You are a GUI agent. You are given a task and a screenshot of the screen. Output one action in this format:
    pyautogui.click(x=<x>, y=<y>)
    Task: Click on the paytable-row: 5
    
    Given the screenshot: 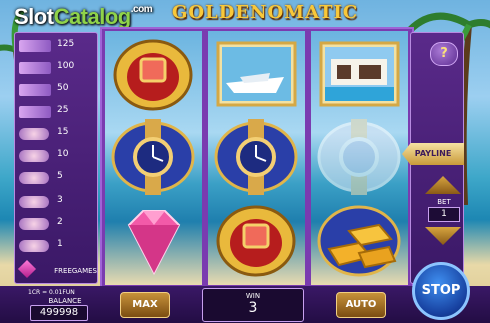 What is the action you would take?
    pyautogui.click(x=56, y=178)
    